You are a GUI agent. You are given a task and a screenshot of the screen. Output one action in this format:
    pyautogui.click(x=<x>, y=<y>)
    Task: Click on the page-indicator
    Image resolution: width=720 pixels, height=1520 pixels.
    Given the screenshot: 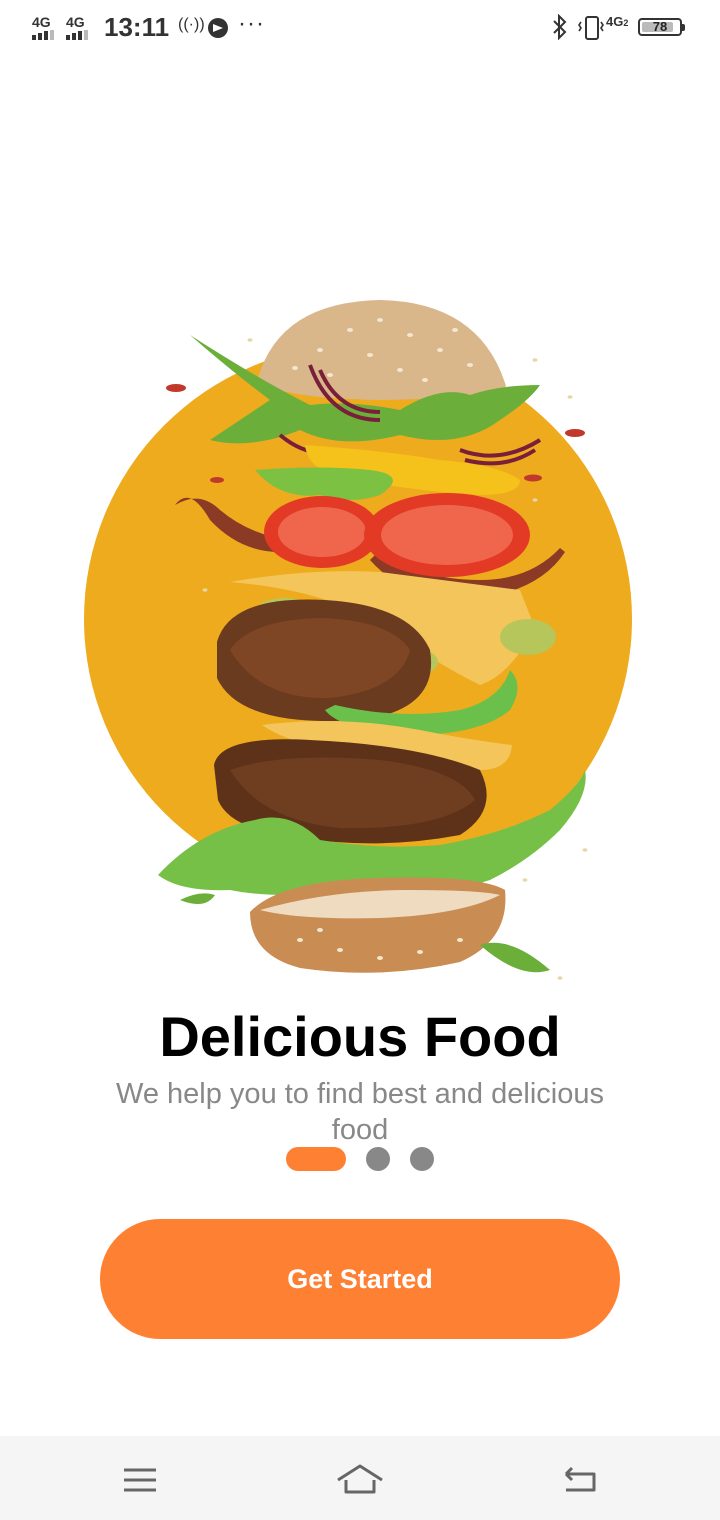 What is the action you would take?
    pyautogui.click(x=360, y=1159)
    